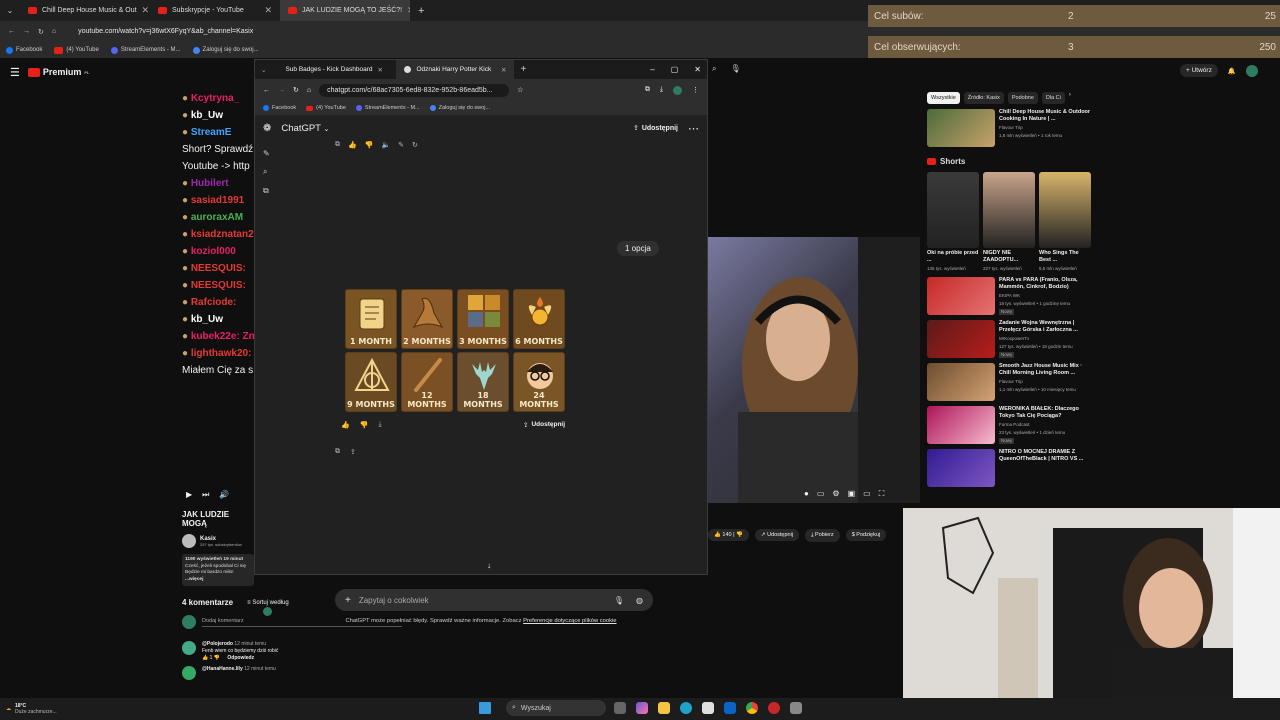 Image resolution: width=1280 pixels, height=720 pixels. What do you see at coordinates (85, 10) in the screenshot?
I see `browser-tab-1: Chill Deep House Music & Out ✕` at bounding box center [85, 10].